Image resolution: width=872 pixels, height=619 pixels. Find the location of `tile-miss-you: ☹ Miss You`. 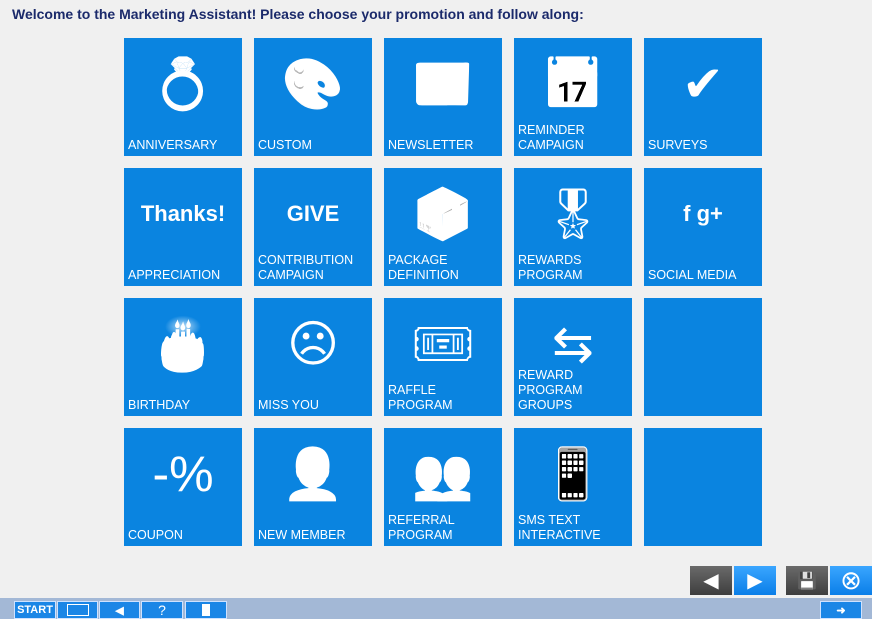

tile-miss-you: ☹ Miss You is located at coordinates (313, 357).